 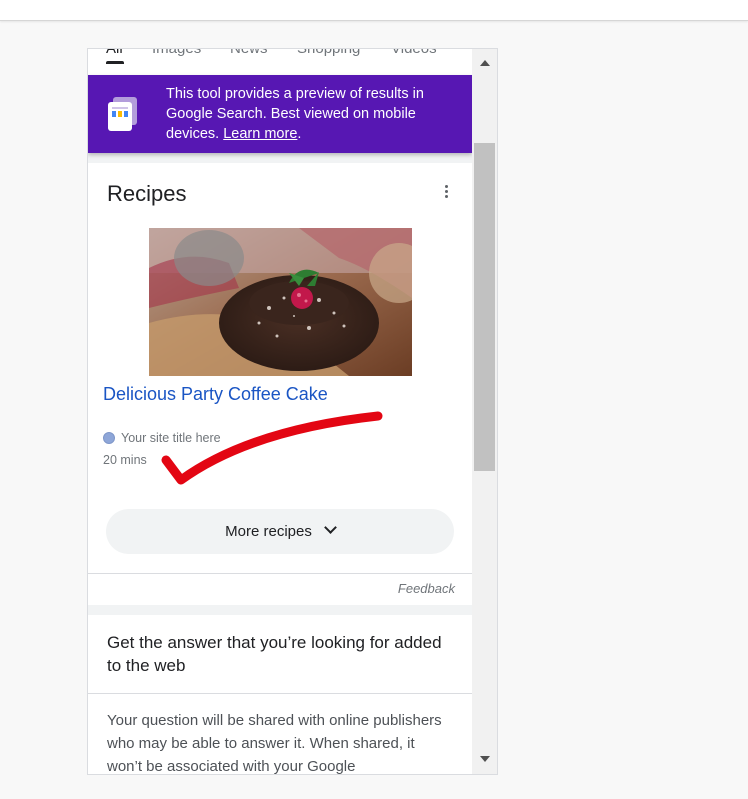 I want to click on scrollbar-thumb, so click(x=484, y=307).